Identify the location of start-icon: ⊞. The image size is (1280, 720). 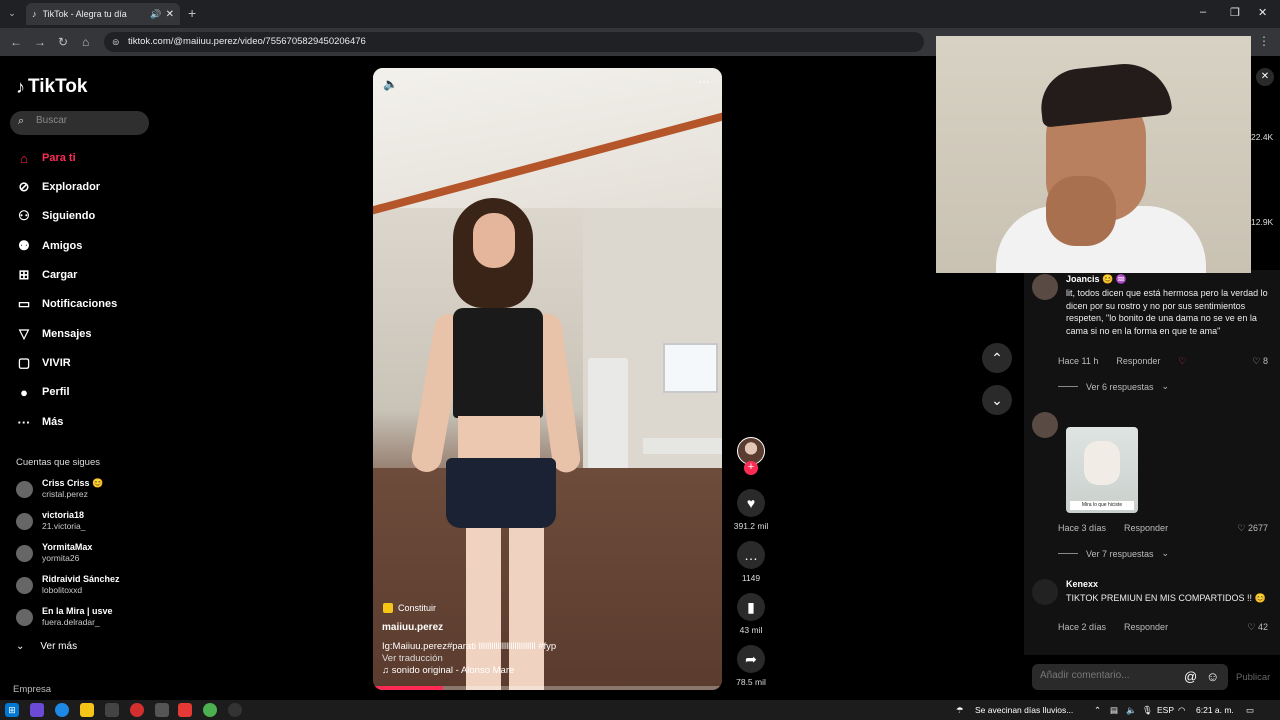
(12, 710).